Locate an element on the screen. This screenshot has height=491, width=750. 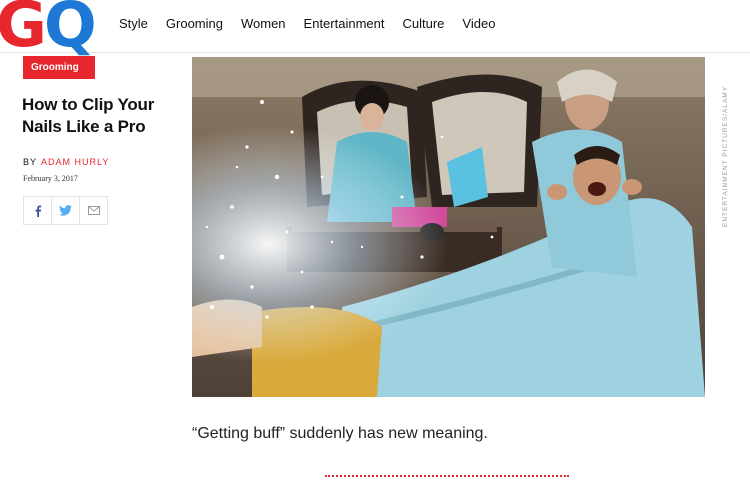
dotted-divider is located at coordinates (447, 476).